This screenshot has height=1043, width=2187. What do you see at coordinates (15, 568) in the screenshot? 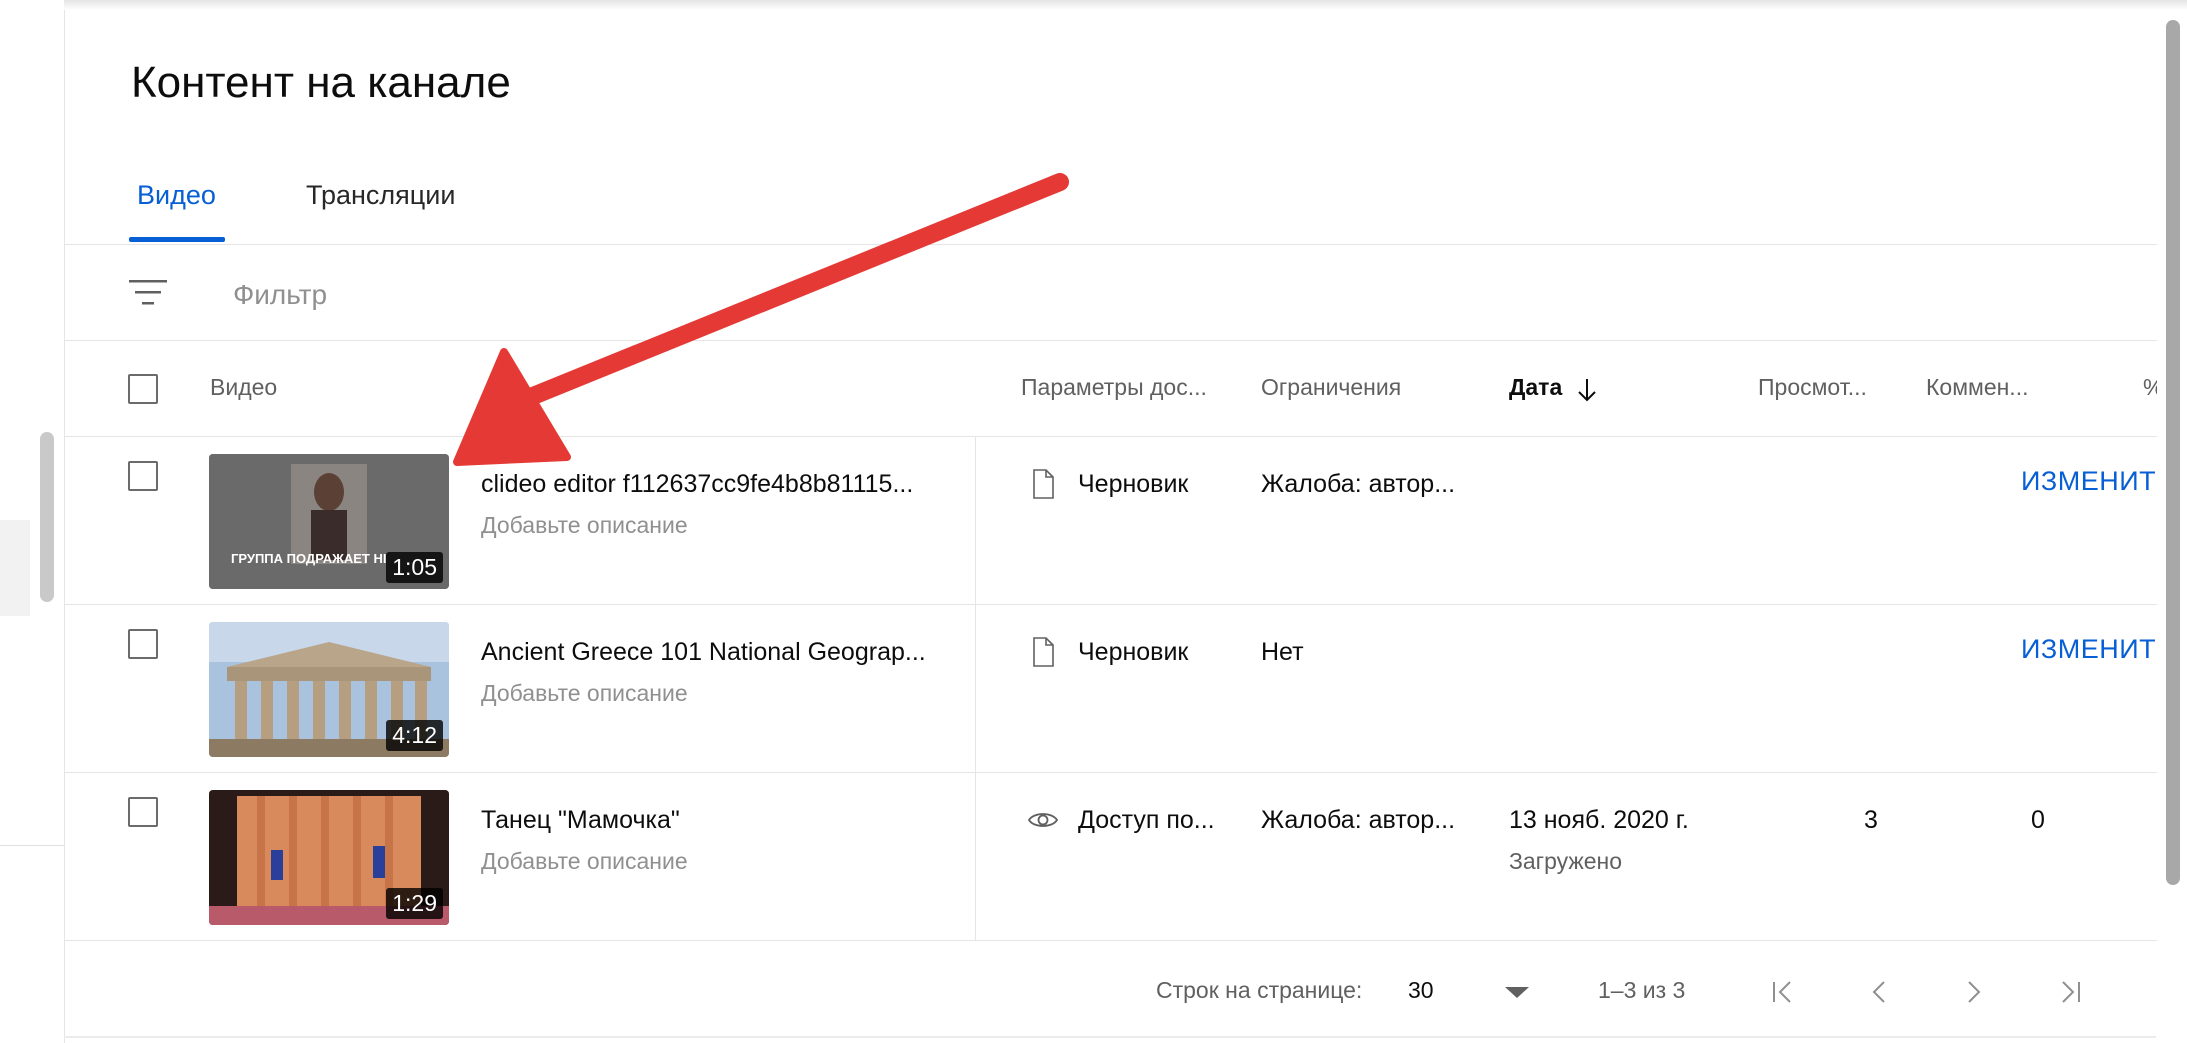
I see `sidebar-highlight` at bounding box center [15, 568].